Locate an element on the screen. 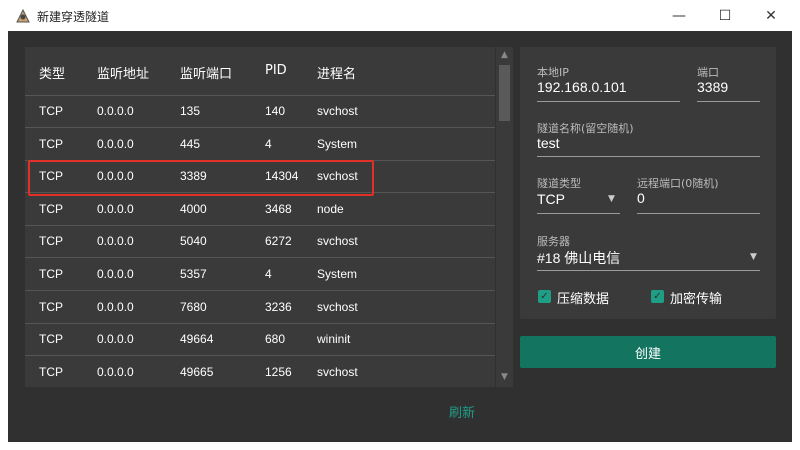 This screenshot has height=450, width=800. window-bottom-edge is located at coordinates (400, 446).